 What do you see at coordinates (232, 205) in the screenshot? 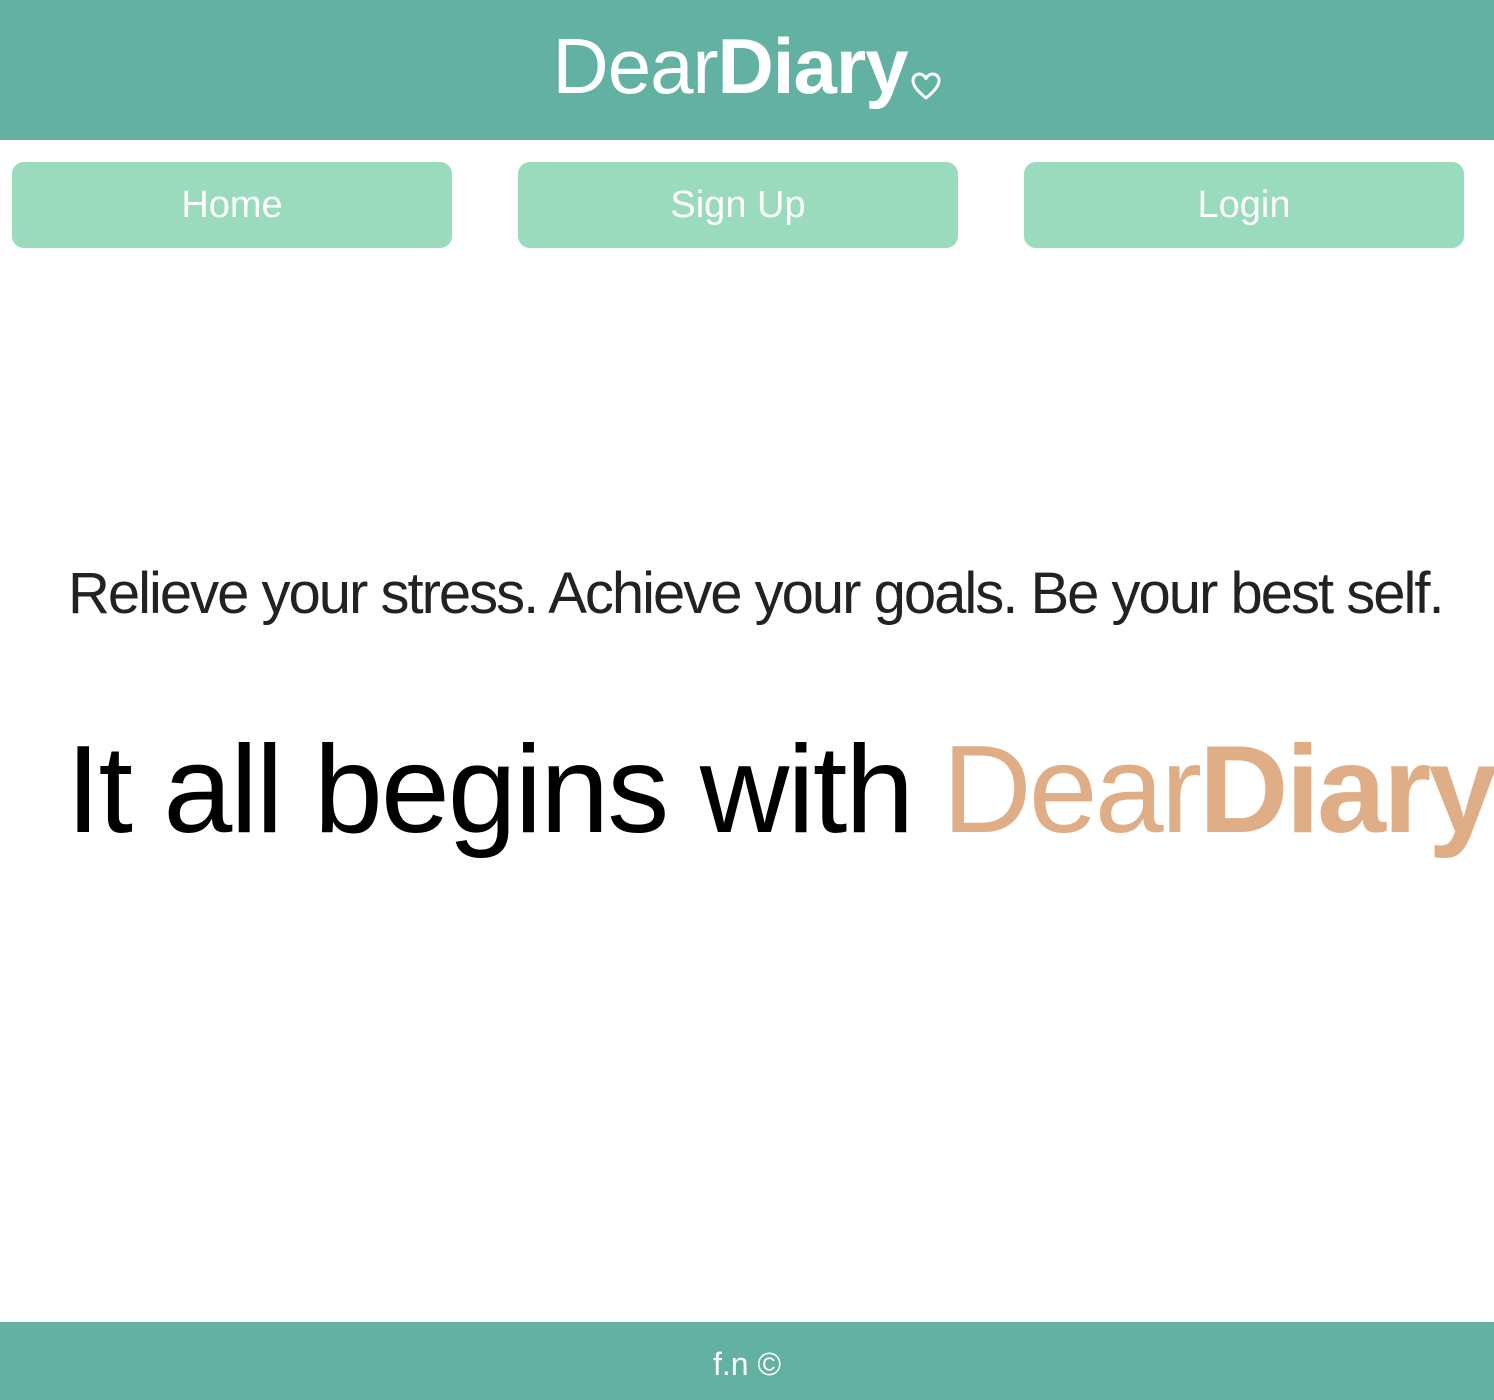
I see `home-button: Home` at bounding box center [232, 205].